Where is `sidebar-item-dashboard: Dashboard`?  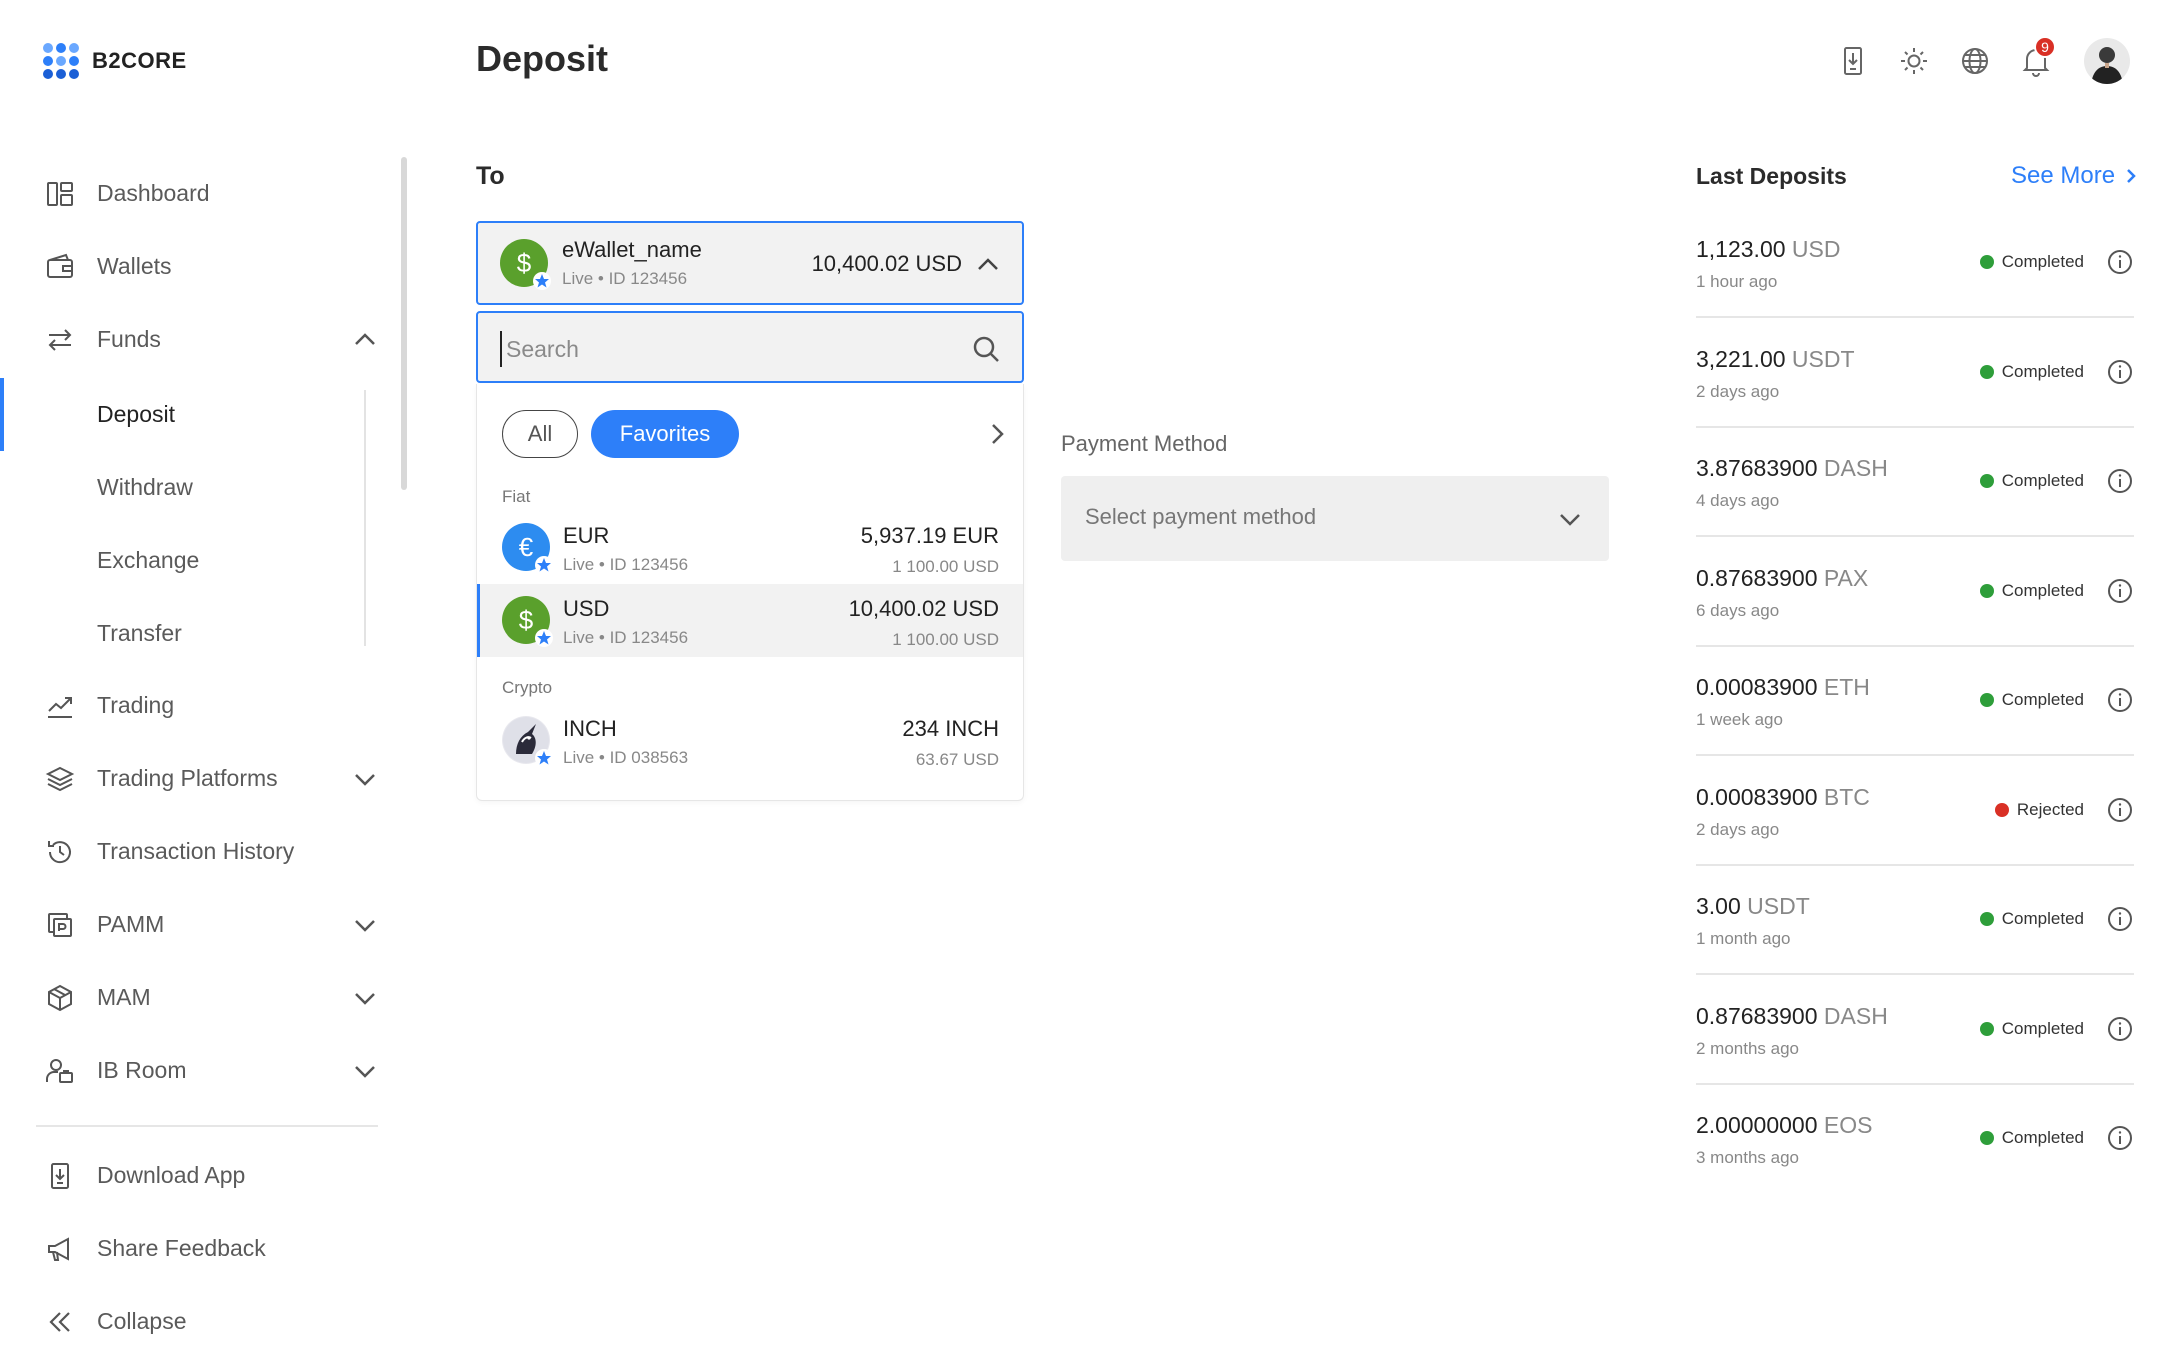 sidebar-item-dashboard: Dashboard is located at coordinates (200, 193).